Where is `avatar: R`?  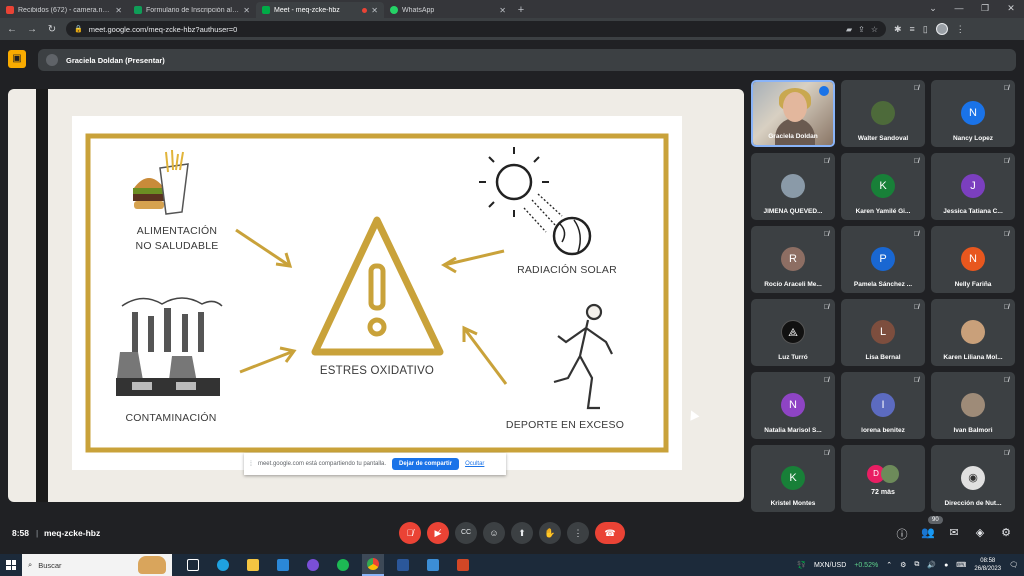
avatar: R is located at coordinates (793, 259).